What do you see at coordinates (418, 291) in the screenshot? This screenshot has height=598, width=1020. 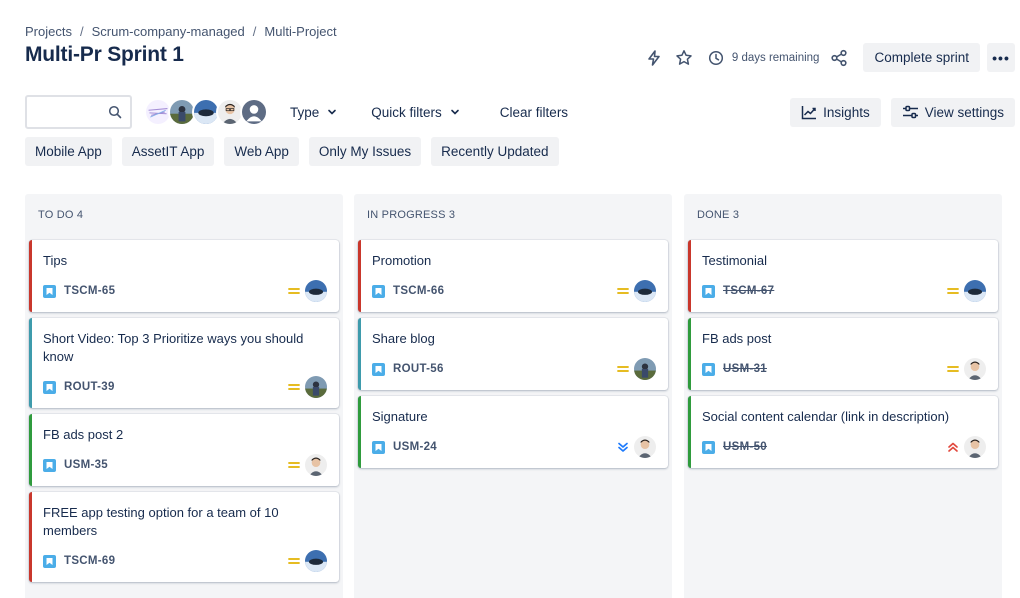 I see `issue-key: TSCM-66` at bounding box center [418, 291].